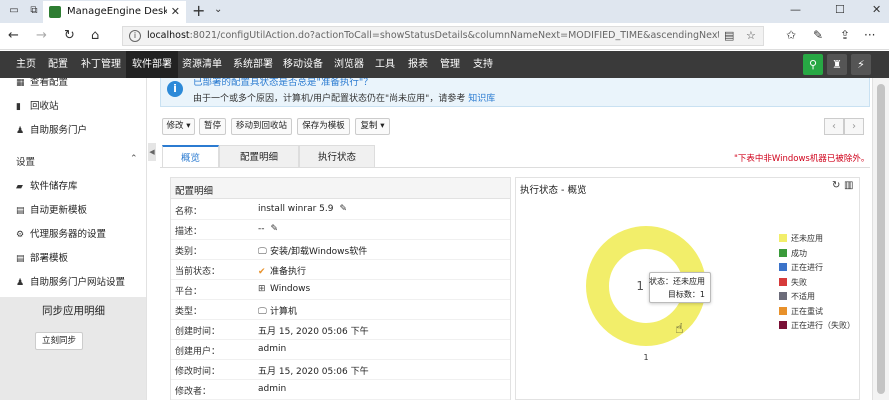 The image size is (889, 400). Describe the element at coordinates (14, 11) in the screenshot. I see `window-menu-icon: ▭` at that location.